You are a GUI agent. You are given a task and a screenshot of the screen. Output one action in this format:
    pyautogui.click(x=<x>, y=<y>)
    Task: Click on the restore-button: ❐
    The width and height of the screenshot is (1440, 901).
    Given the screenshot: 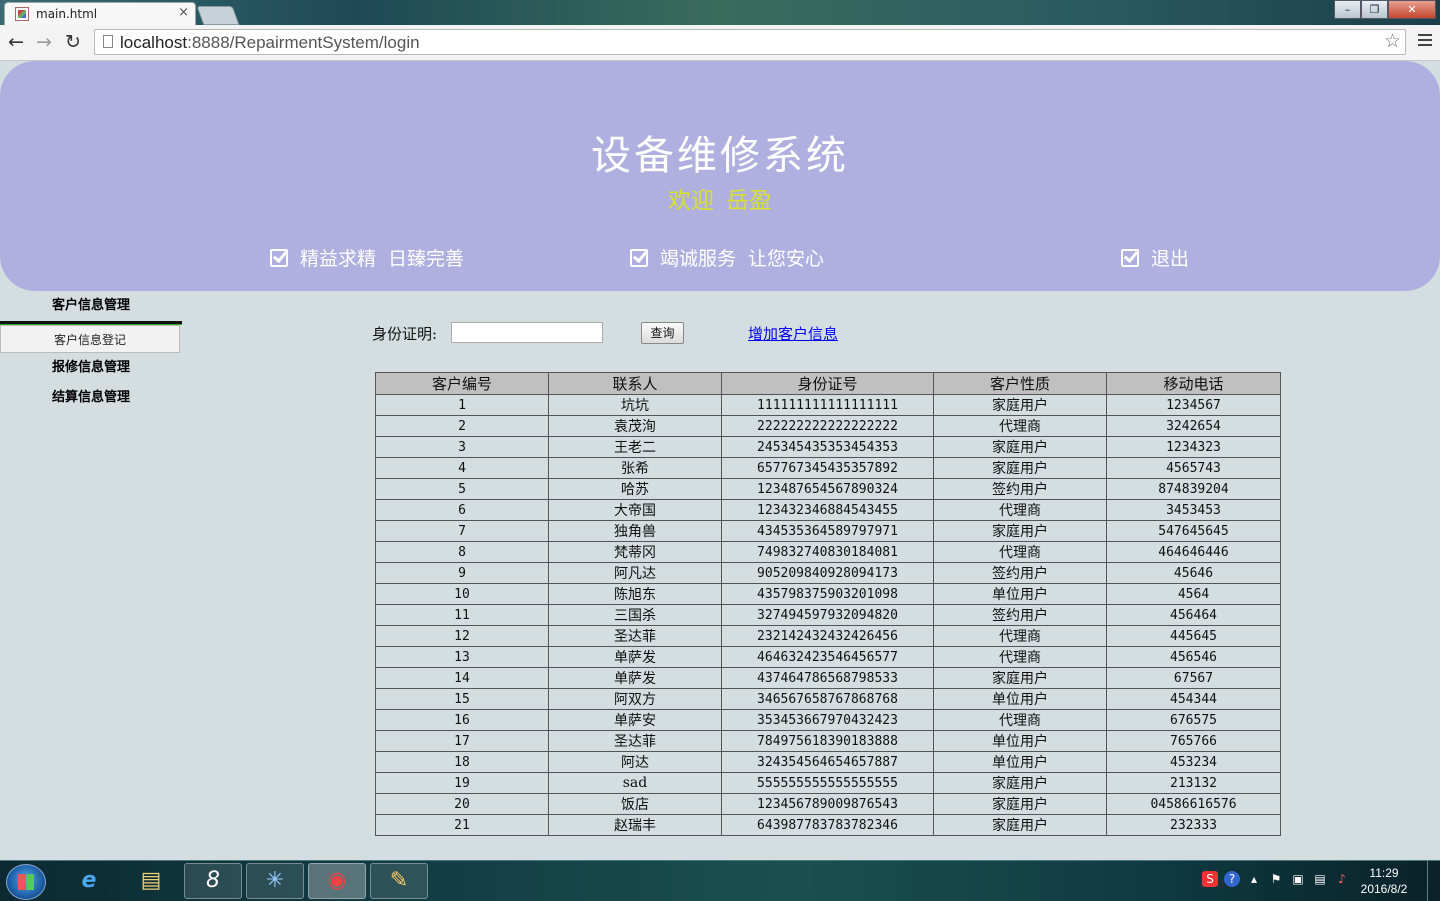 What is the action you would take?
    pyautogui.click(x=1374, y=9)
    